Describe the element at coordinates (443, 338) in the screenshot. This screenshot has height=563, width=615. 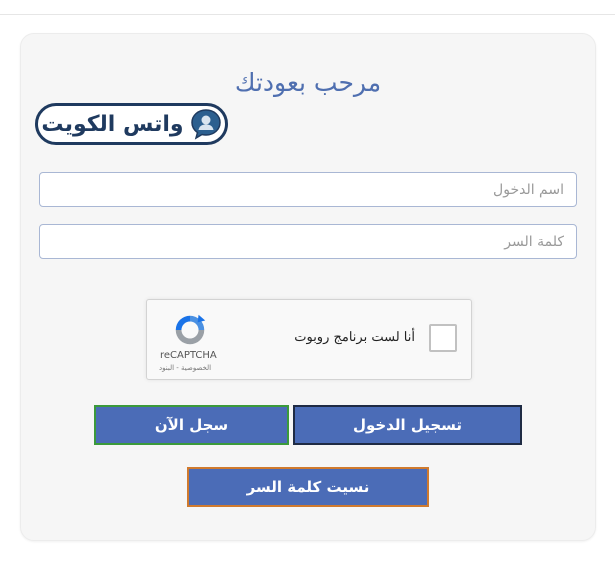
I see `captcha-checkbox` at that location.